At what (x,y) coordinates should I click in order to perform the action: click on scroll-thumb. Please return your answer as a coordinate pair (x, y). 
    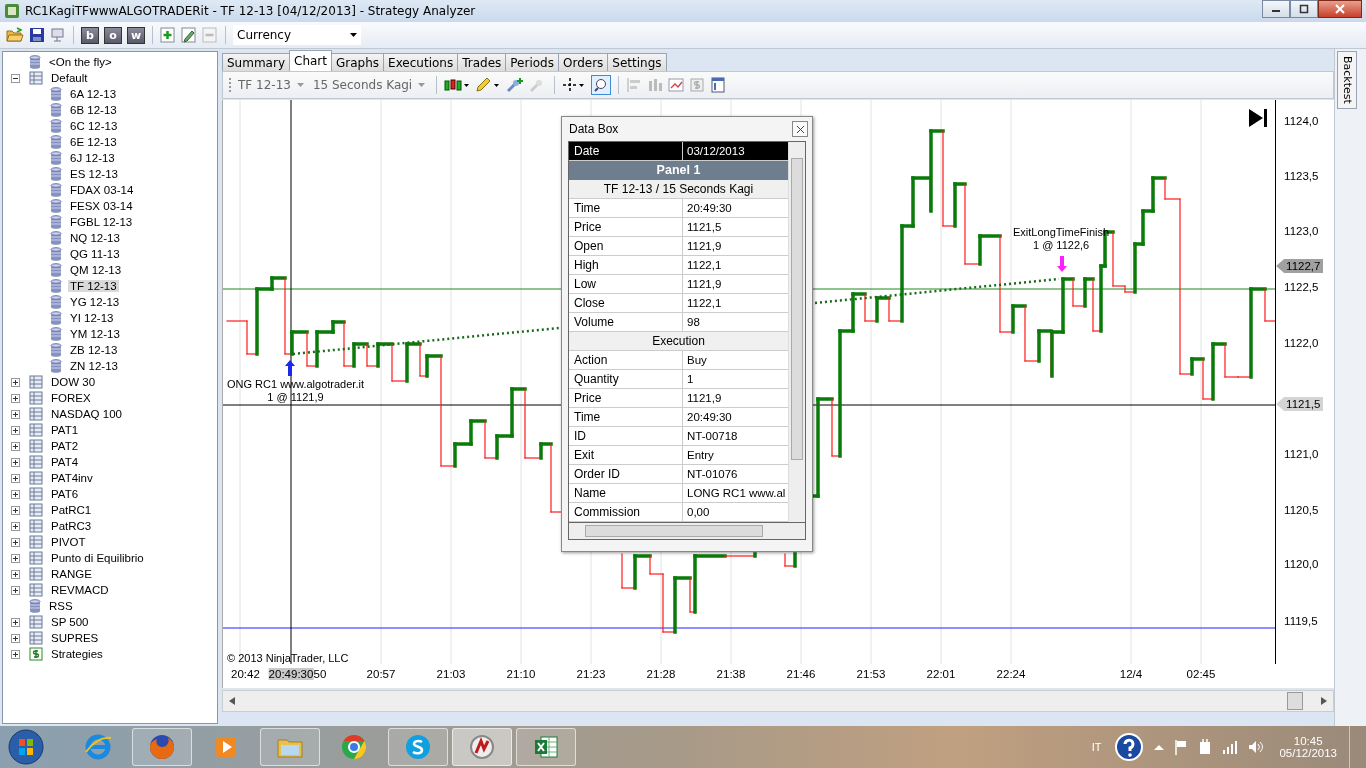
    Looking at the image, I should click on (1295, 701).